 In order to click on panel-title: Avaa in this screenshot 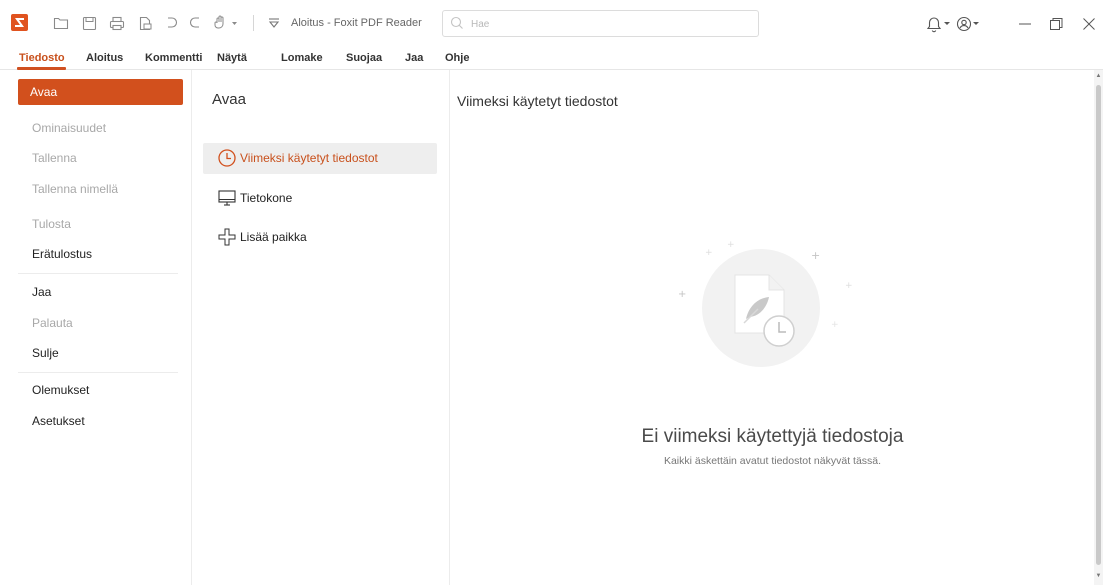, I will do `click(229, 99)`.